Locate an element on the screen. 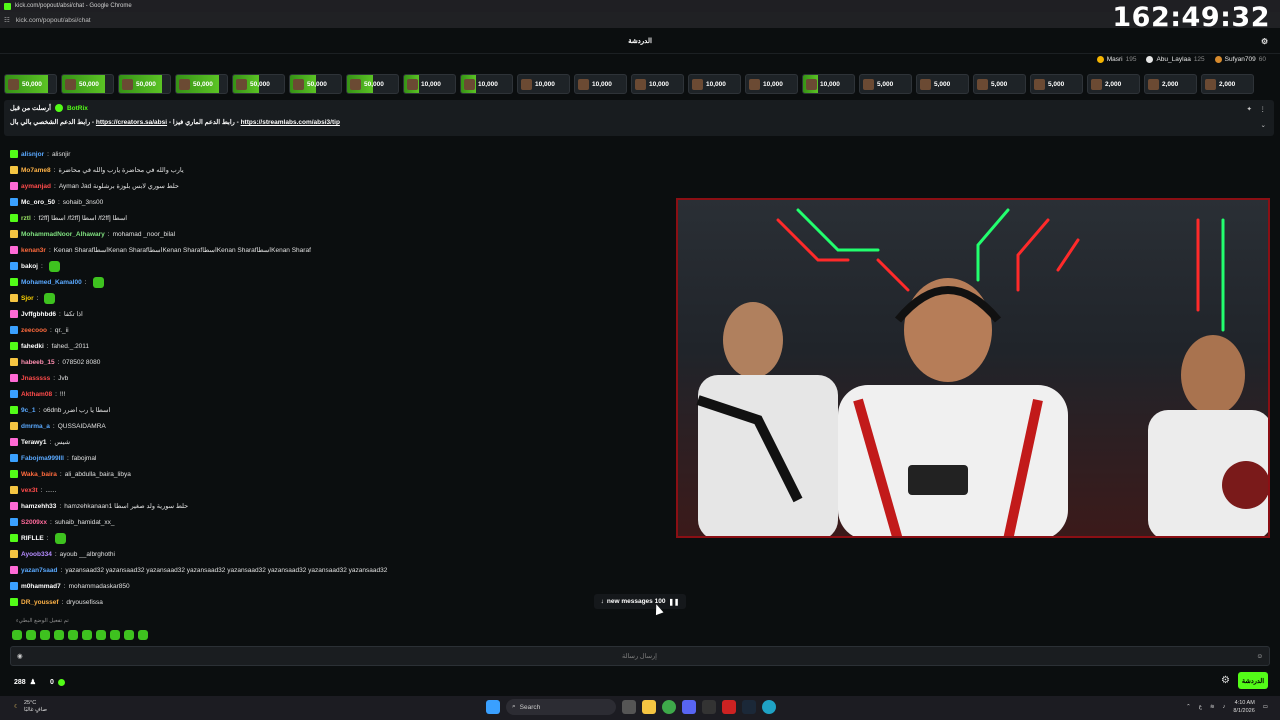 This screenshot has height=720, width=1280. more-options-icon: ⋮ is located at coordinates (1263, 109).